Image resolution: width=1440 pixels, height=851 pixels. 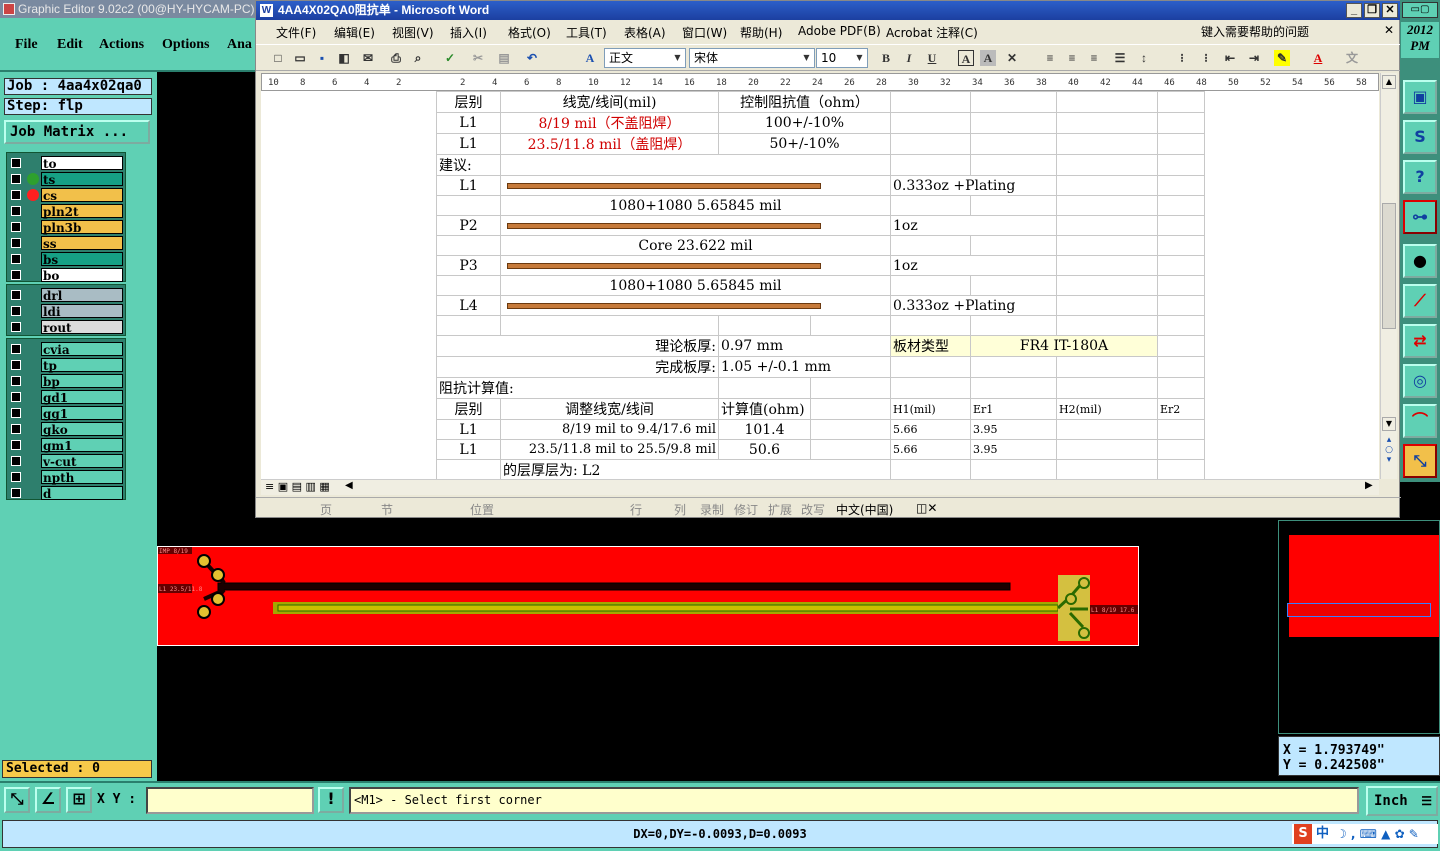 What do you see at coordinates (1369, 485) in the screenshot?
I see `scroll-right-icon: ▶` at bounding box center [1369, 485].